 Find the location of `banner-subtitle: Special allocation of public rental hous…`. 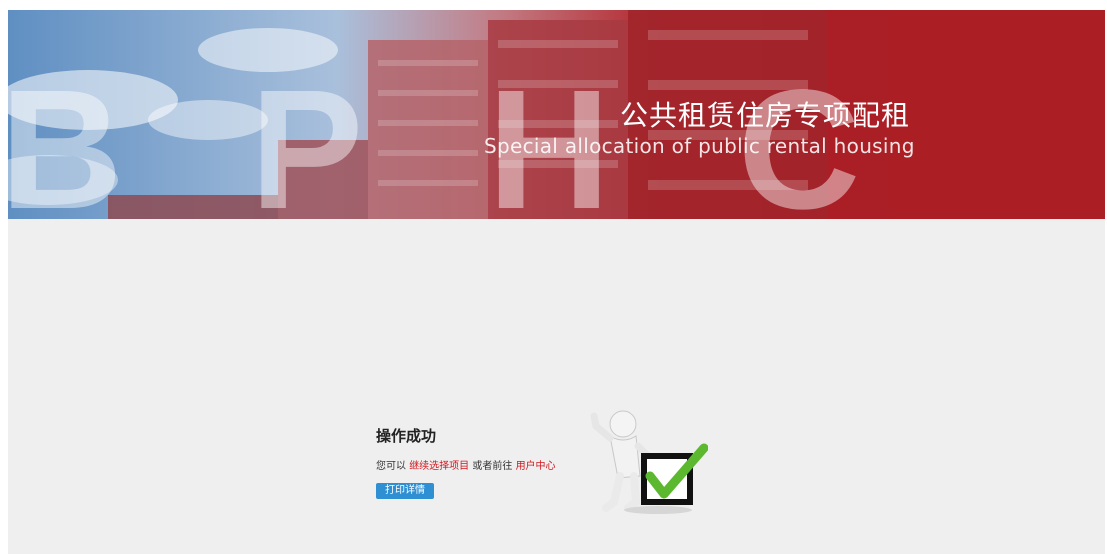

banner-subtitle: Special allocation of public rental hous… is located at coordinates (699, 146).